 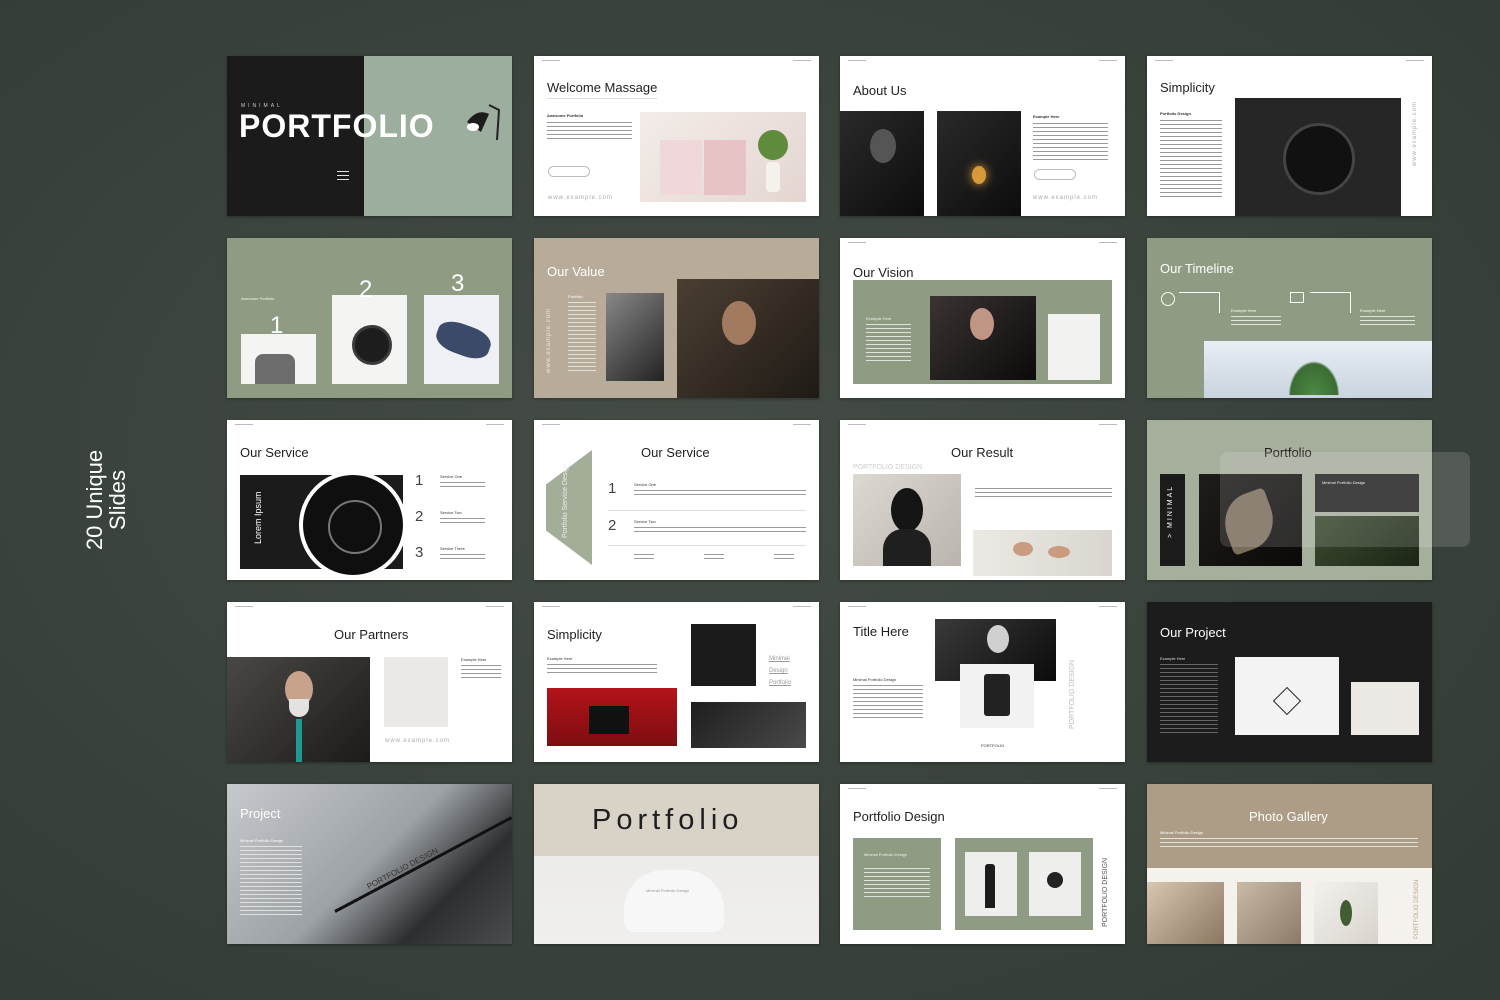 I want to click on bike-photo, so click(x=353, y=525).